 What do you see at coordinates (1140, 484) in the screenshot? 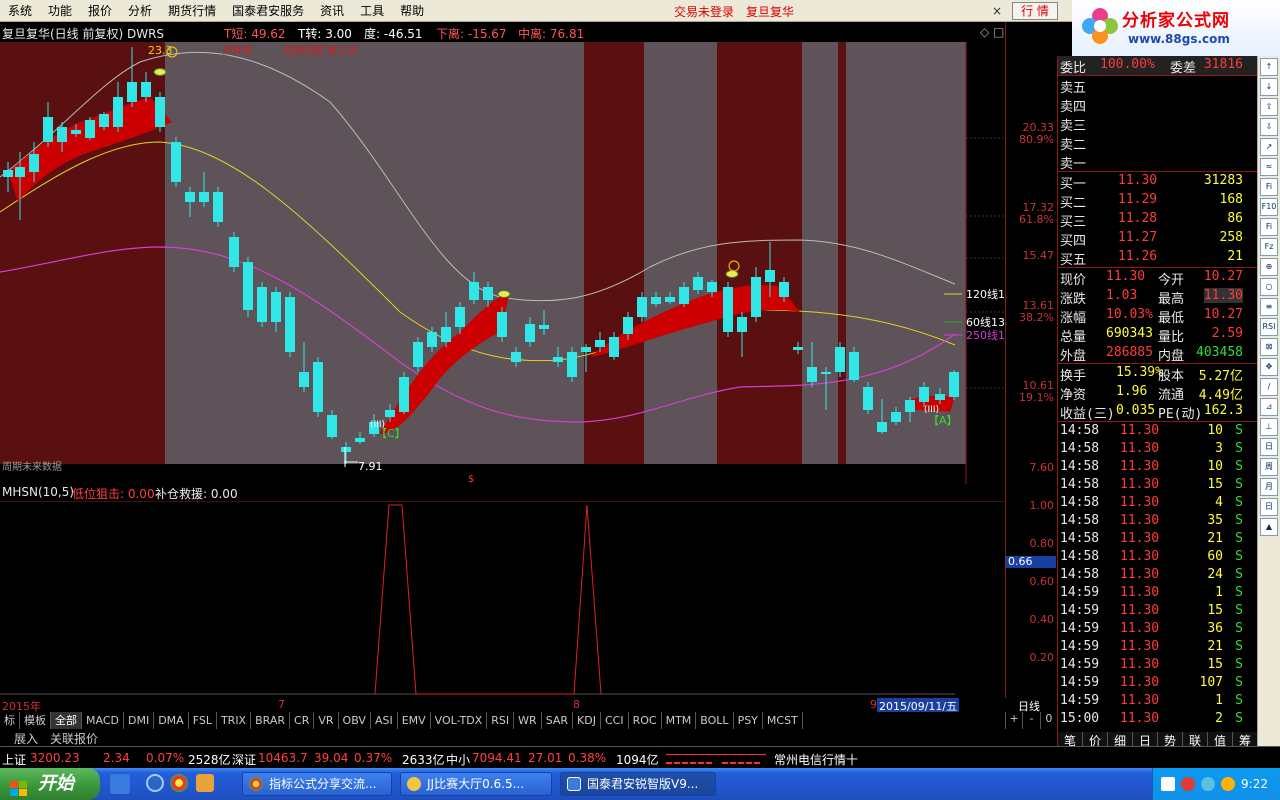
I see `tick-price: 11.30` at bounding box center [1140, 484].